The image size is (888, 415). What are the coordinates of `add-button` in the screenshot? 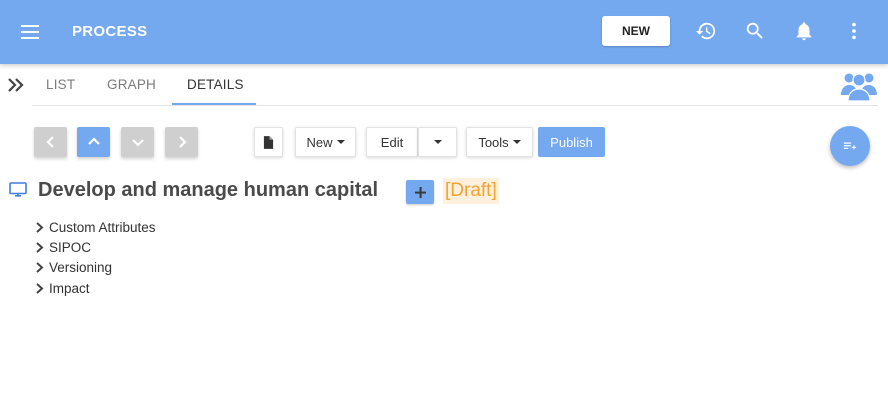 It's located at (420, 192).